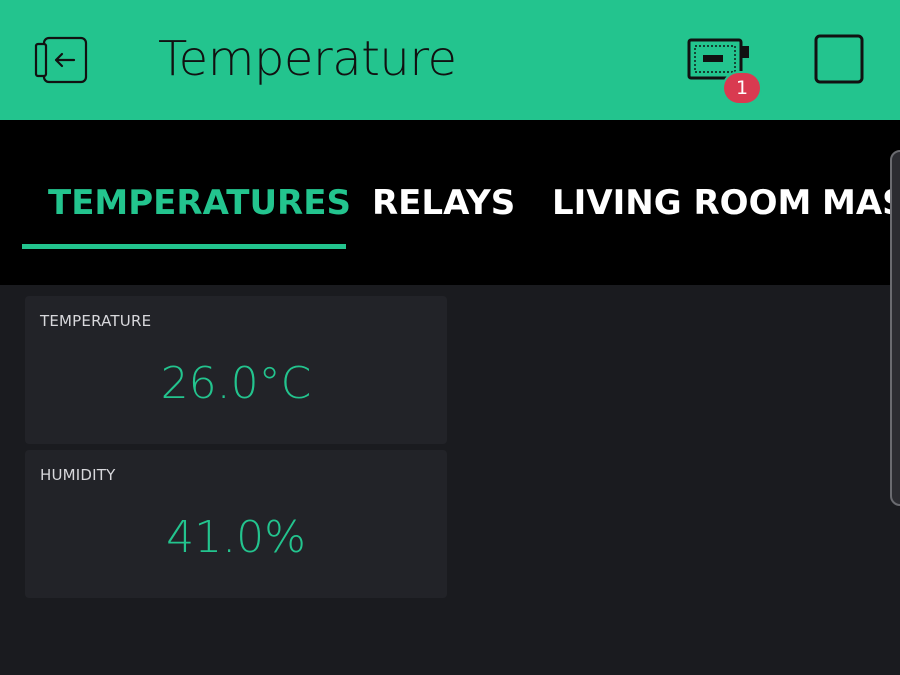 This screenshot has width=900, height=675. Describe the element at coordinates (199, 203) in the screenshot. I see `tab-temperatures: TEMPERATURES` at that location.